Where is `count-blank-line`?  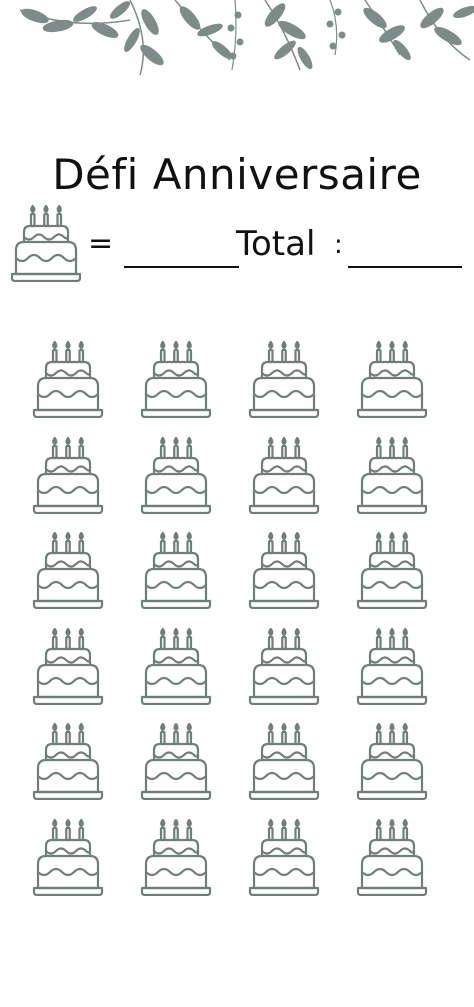
count-blank-line is located at coordinates (181, 267).